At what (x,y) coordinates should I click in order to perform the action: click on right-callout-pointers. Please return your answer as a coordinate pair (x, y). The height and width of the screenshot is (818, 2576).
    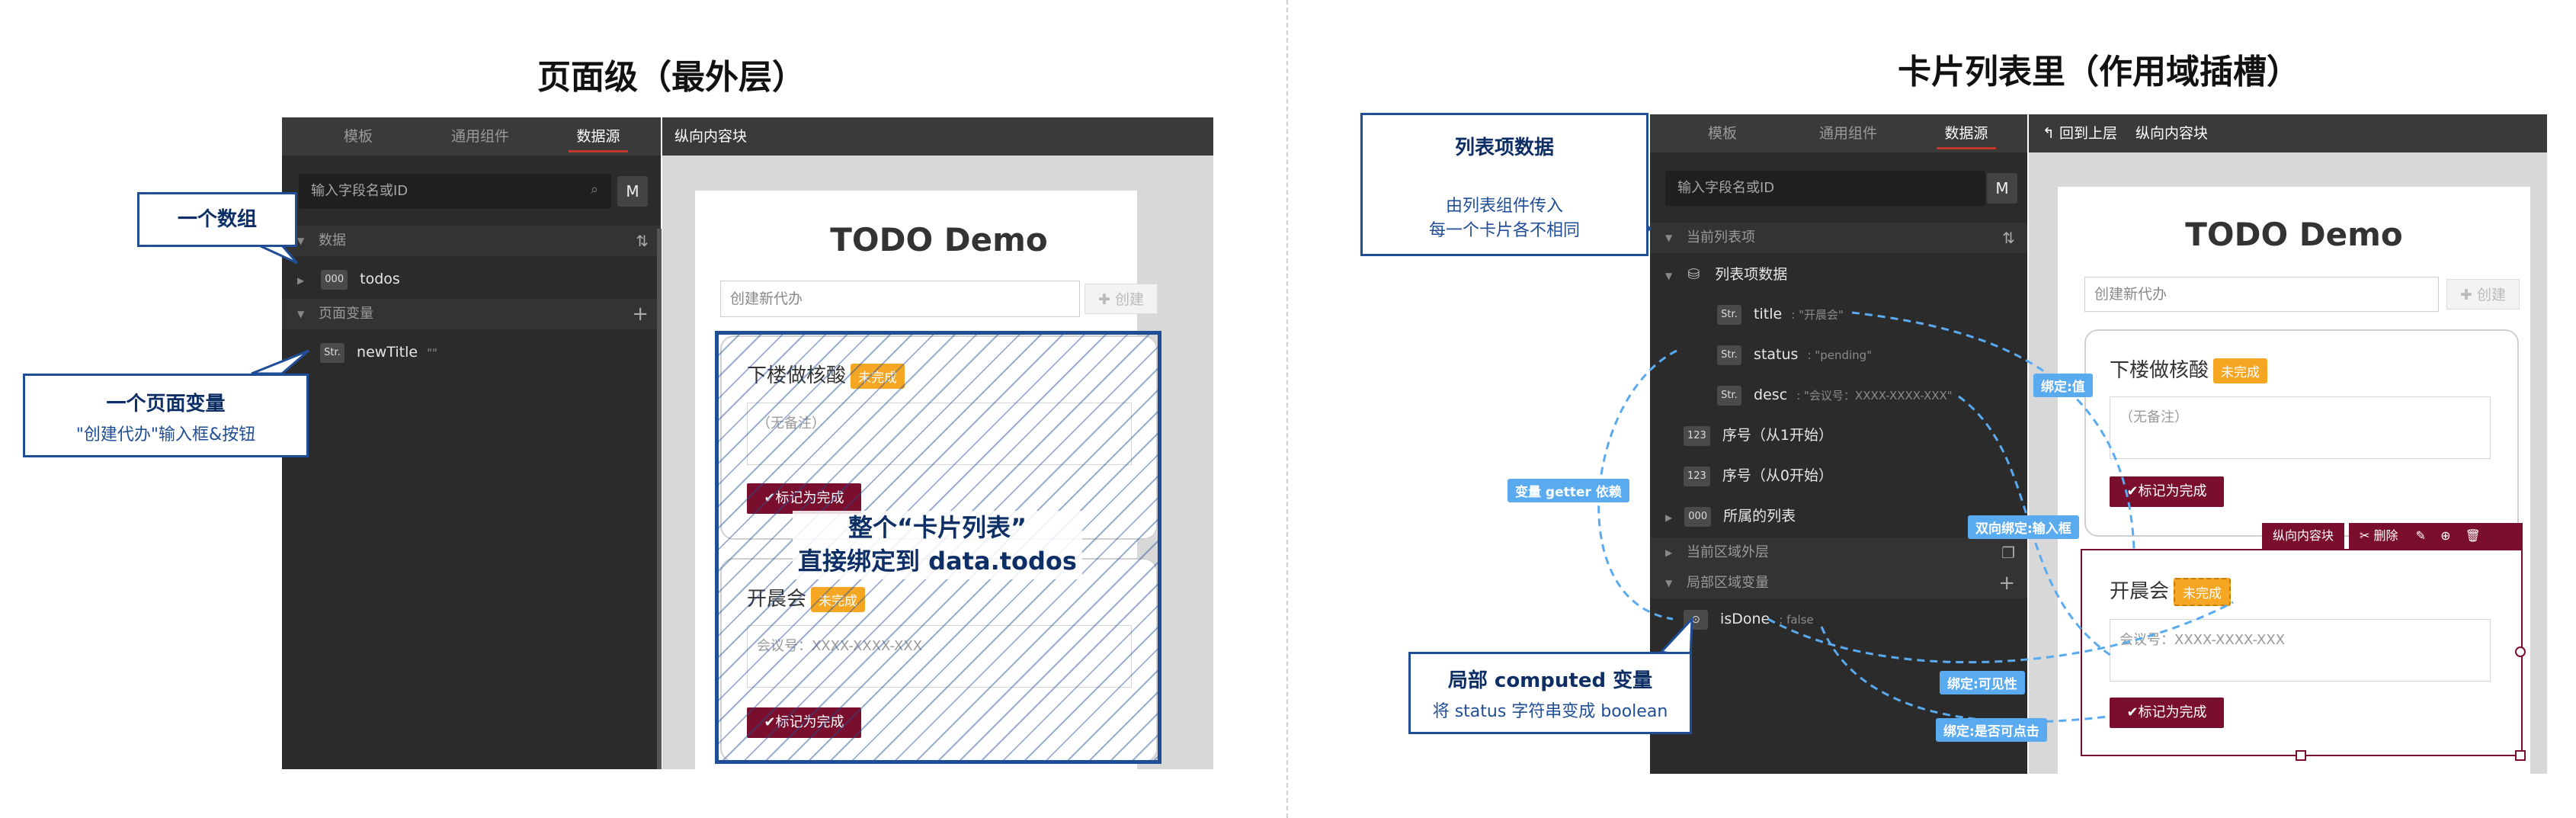
    Looking at the image, I should click on (1655, 427).